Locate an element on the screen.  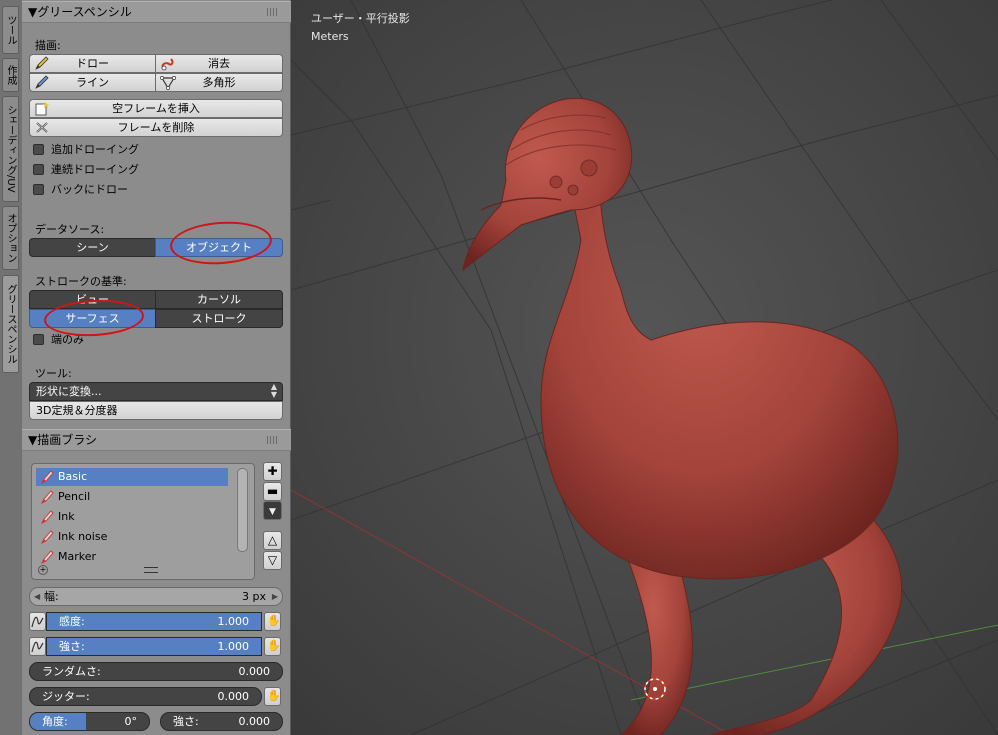
move-down-button: ▽ is located at coordinates (272, 560).